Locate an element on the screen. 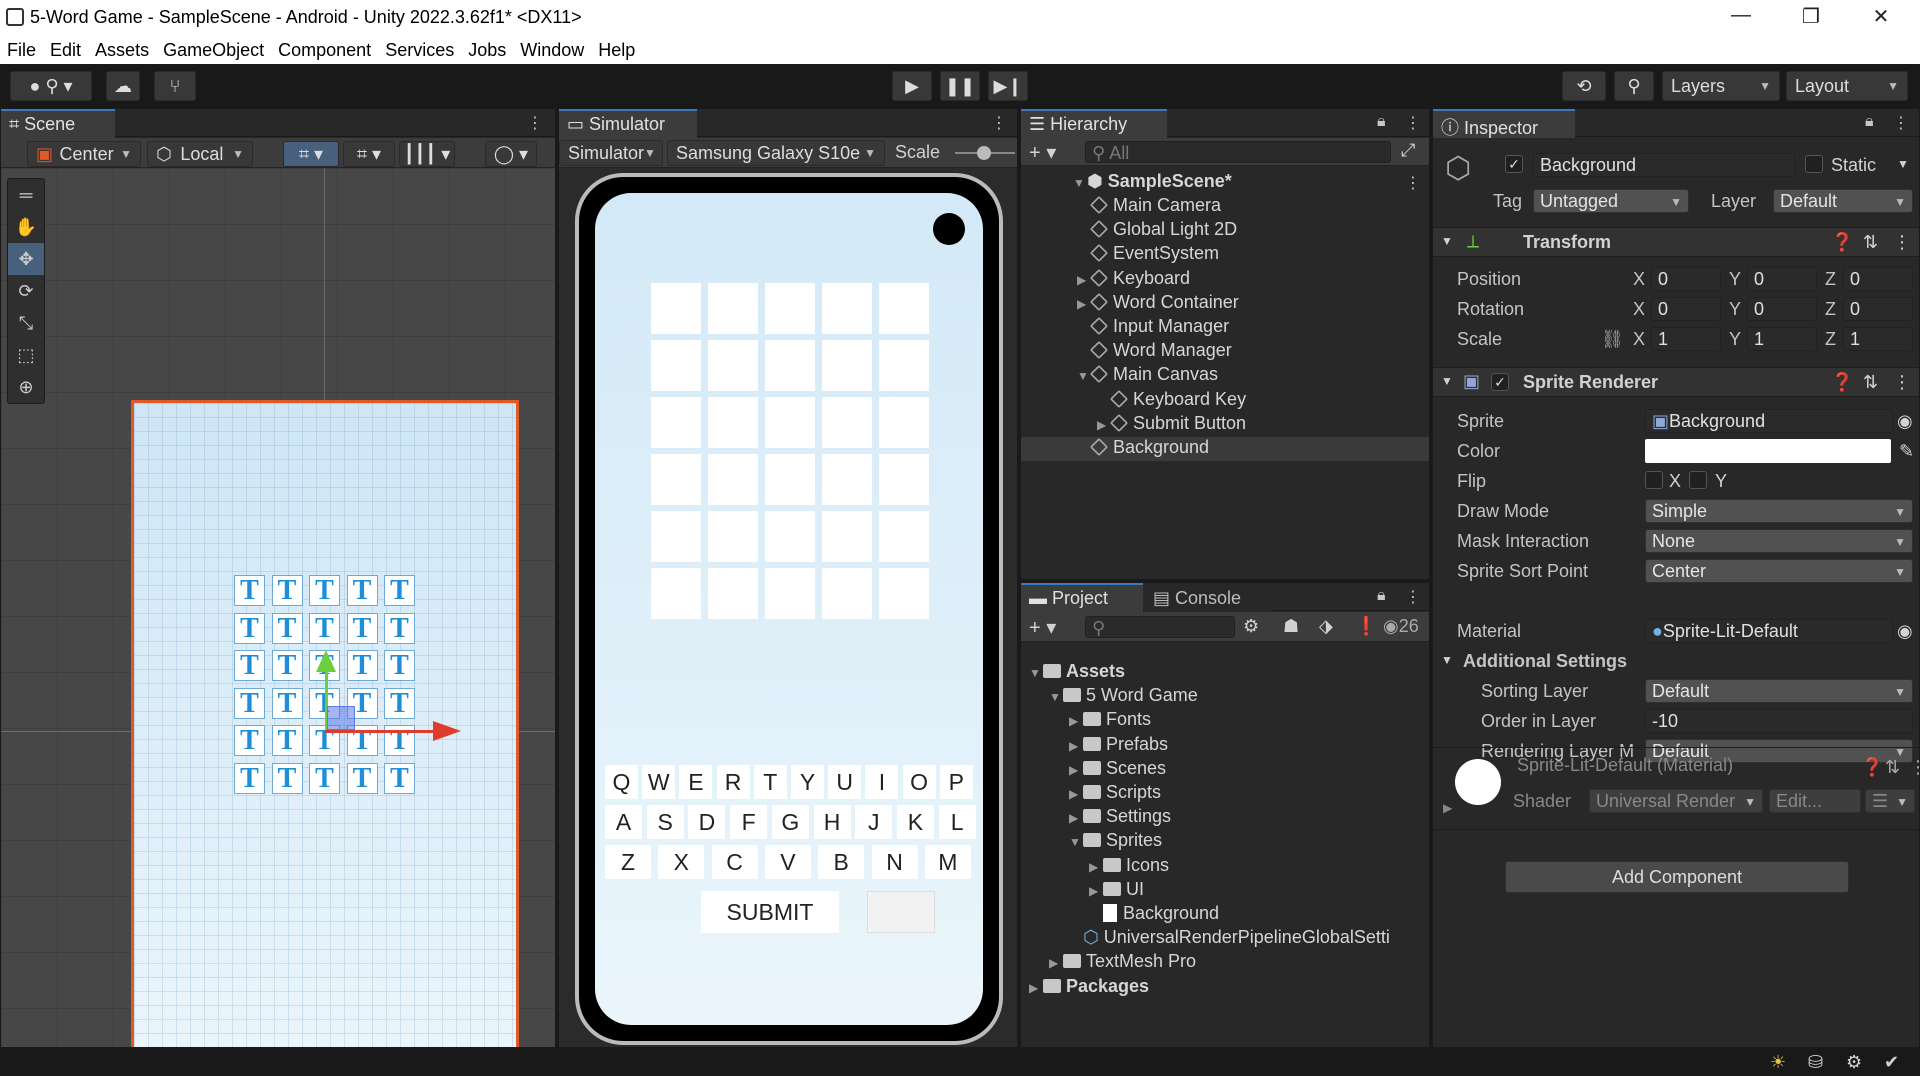  key-n: N is located at coordinates (894, 862).